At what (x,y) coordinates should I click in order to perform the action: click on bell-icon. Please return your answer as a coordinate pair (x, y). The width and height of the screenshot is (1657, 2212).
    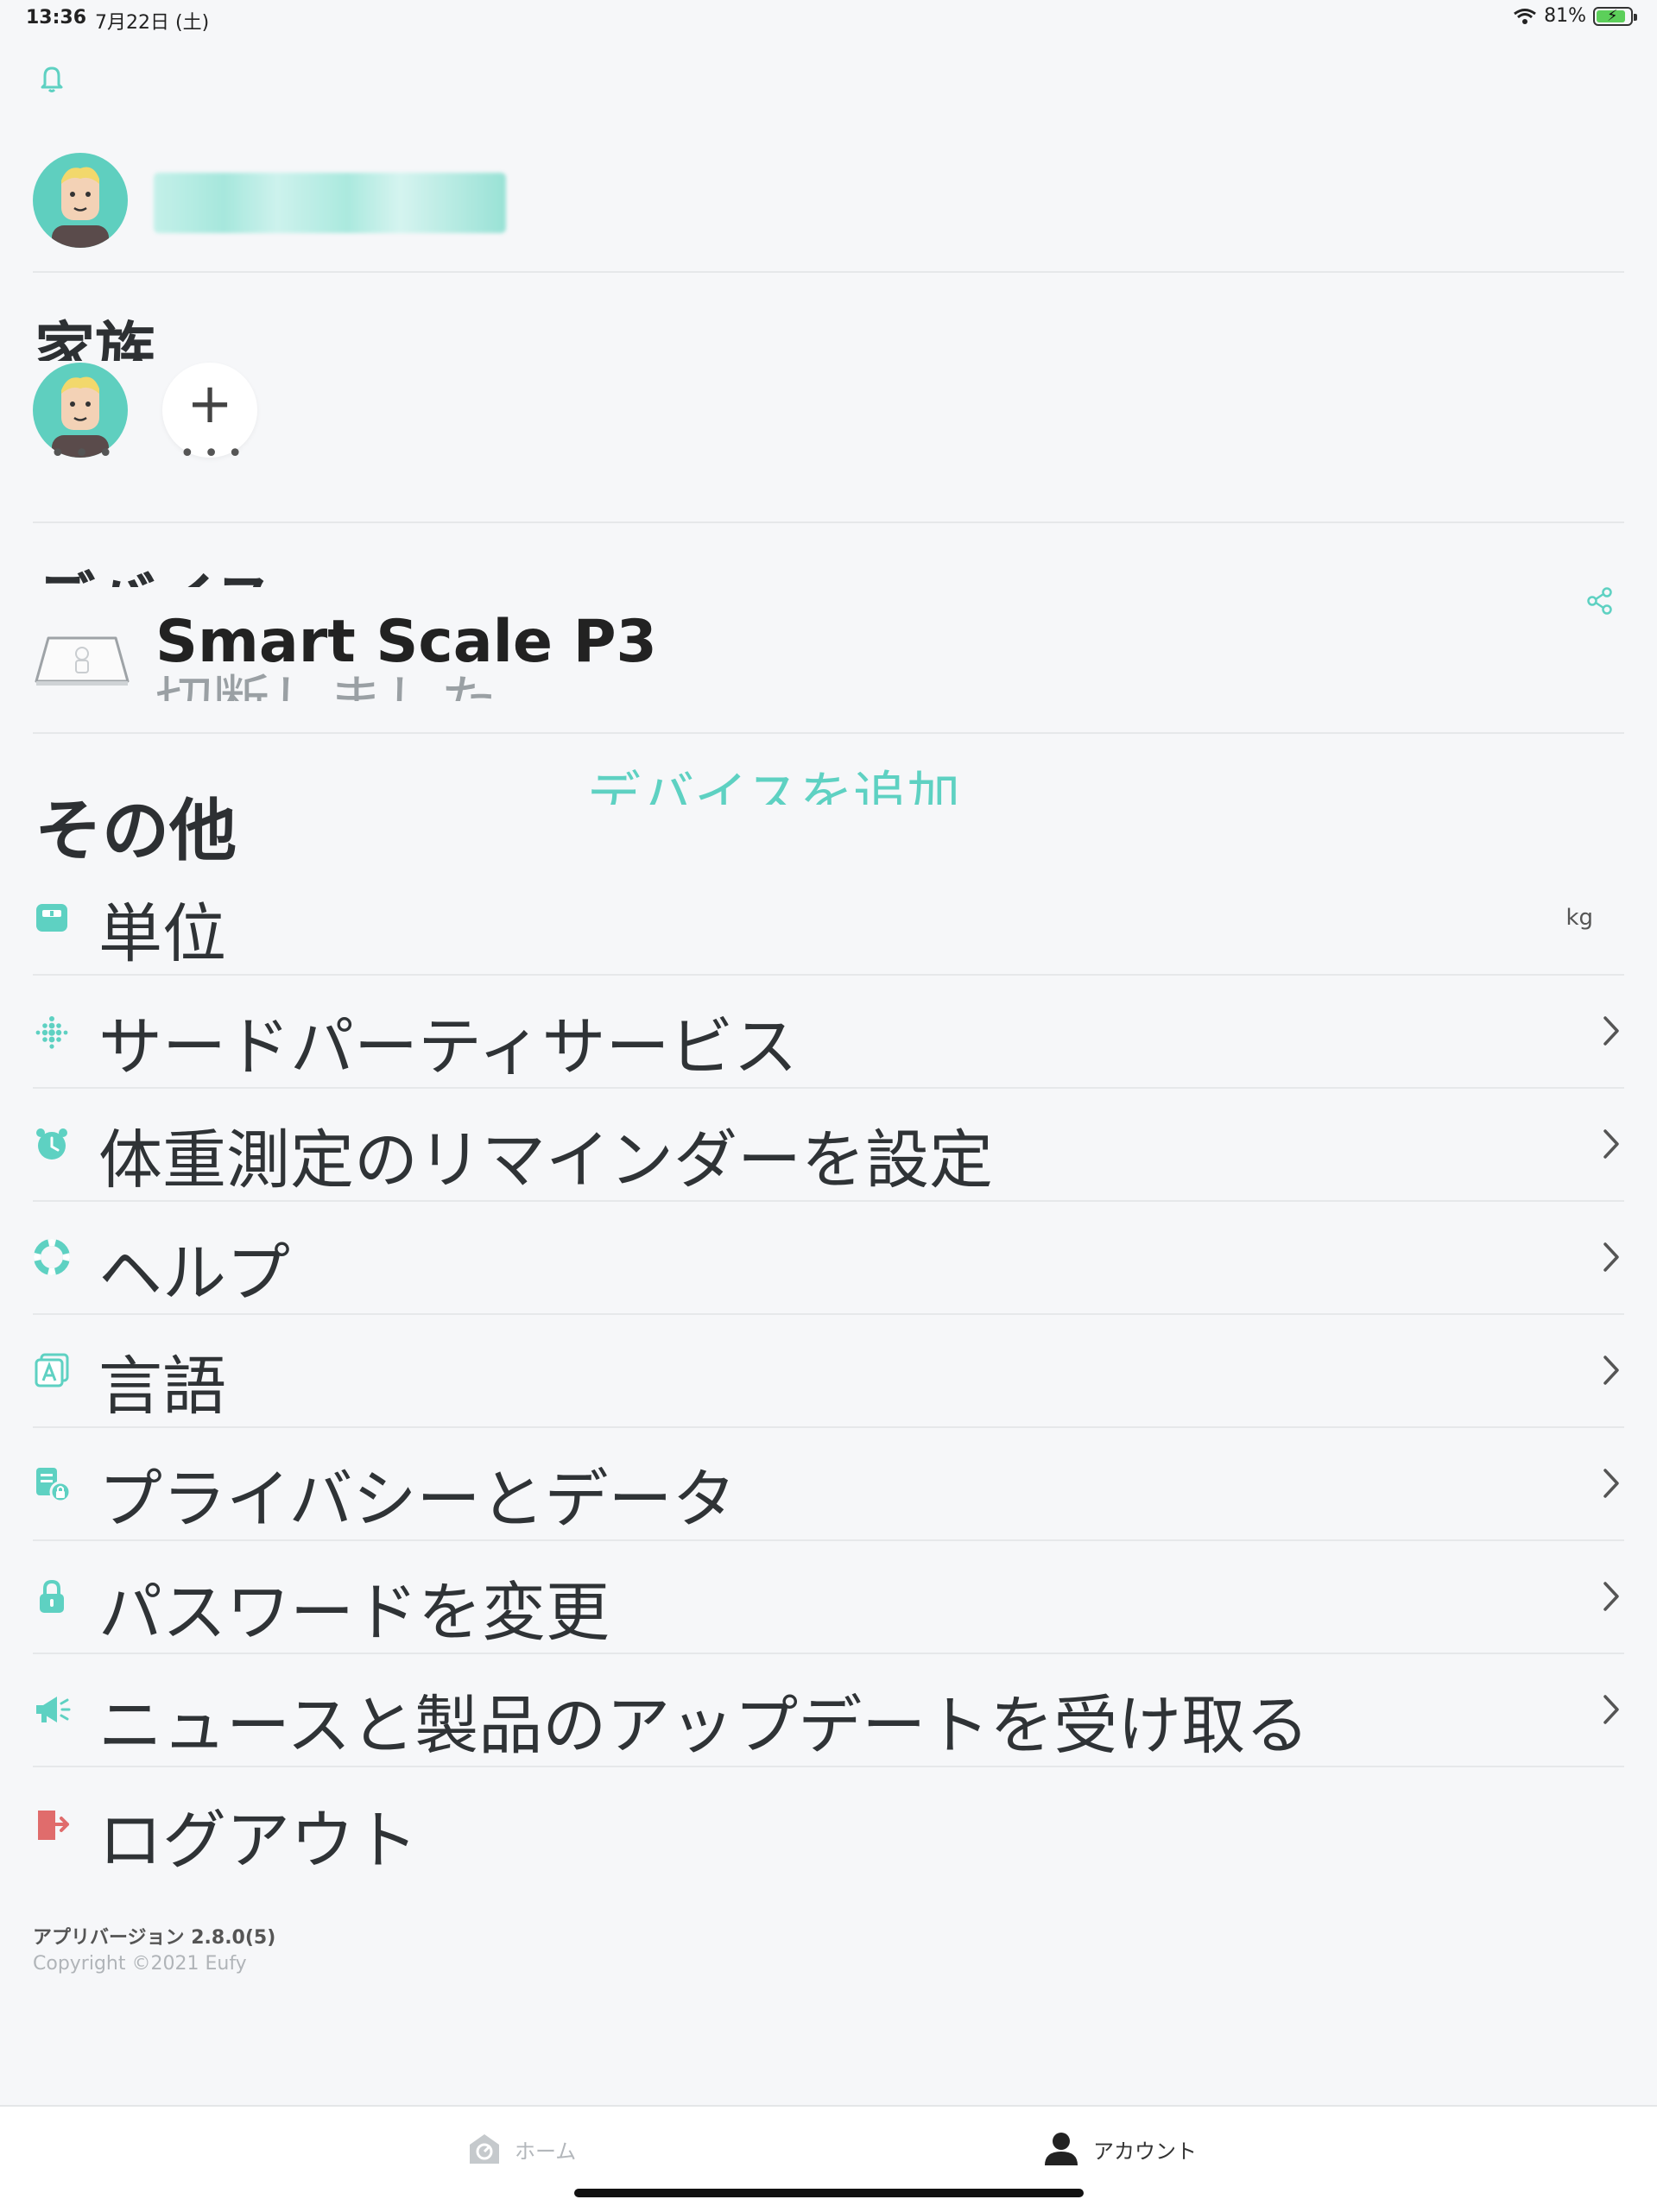
    Looking at the image, I should click on (52, 77).